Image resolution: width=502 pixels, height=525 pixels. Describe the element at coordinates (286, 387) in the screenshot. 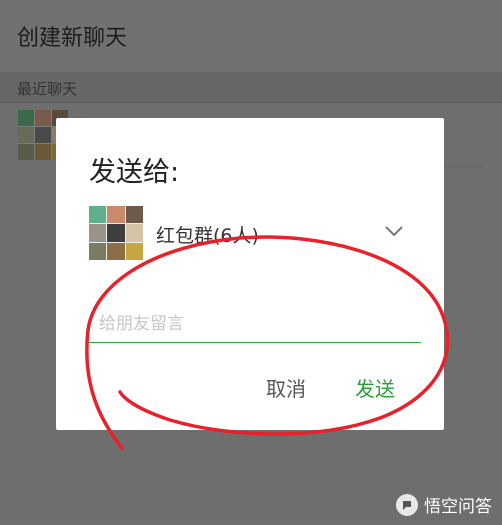

I see `cancel-button: 取消` at that location.